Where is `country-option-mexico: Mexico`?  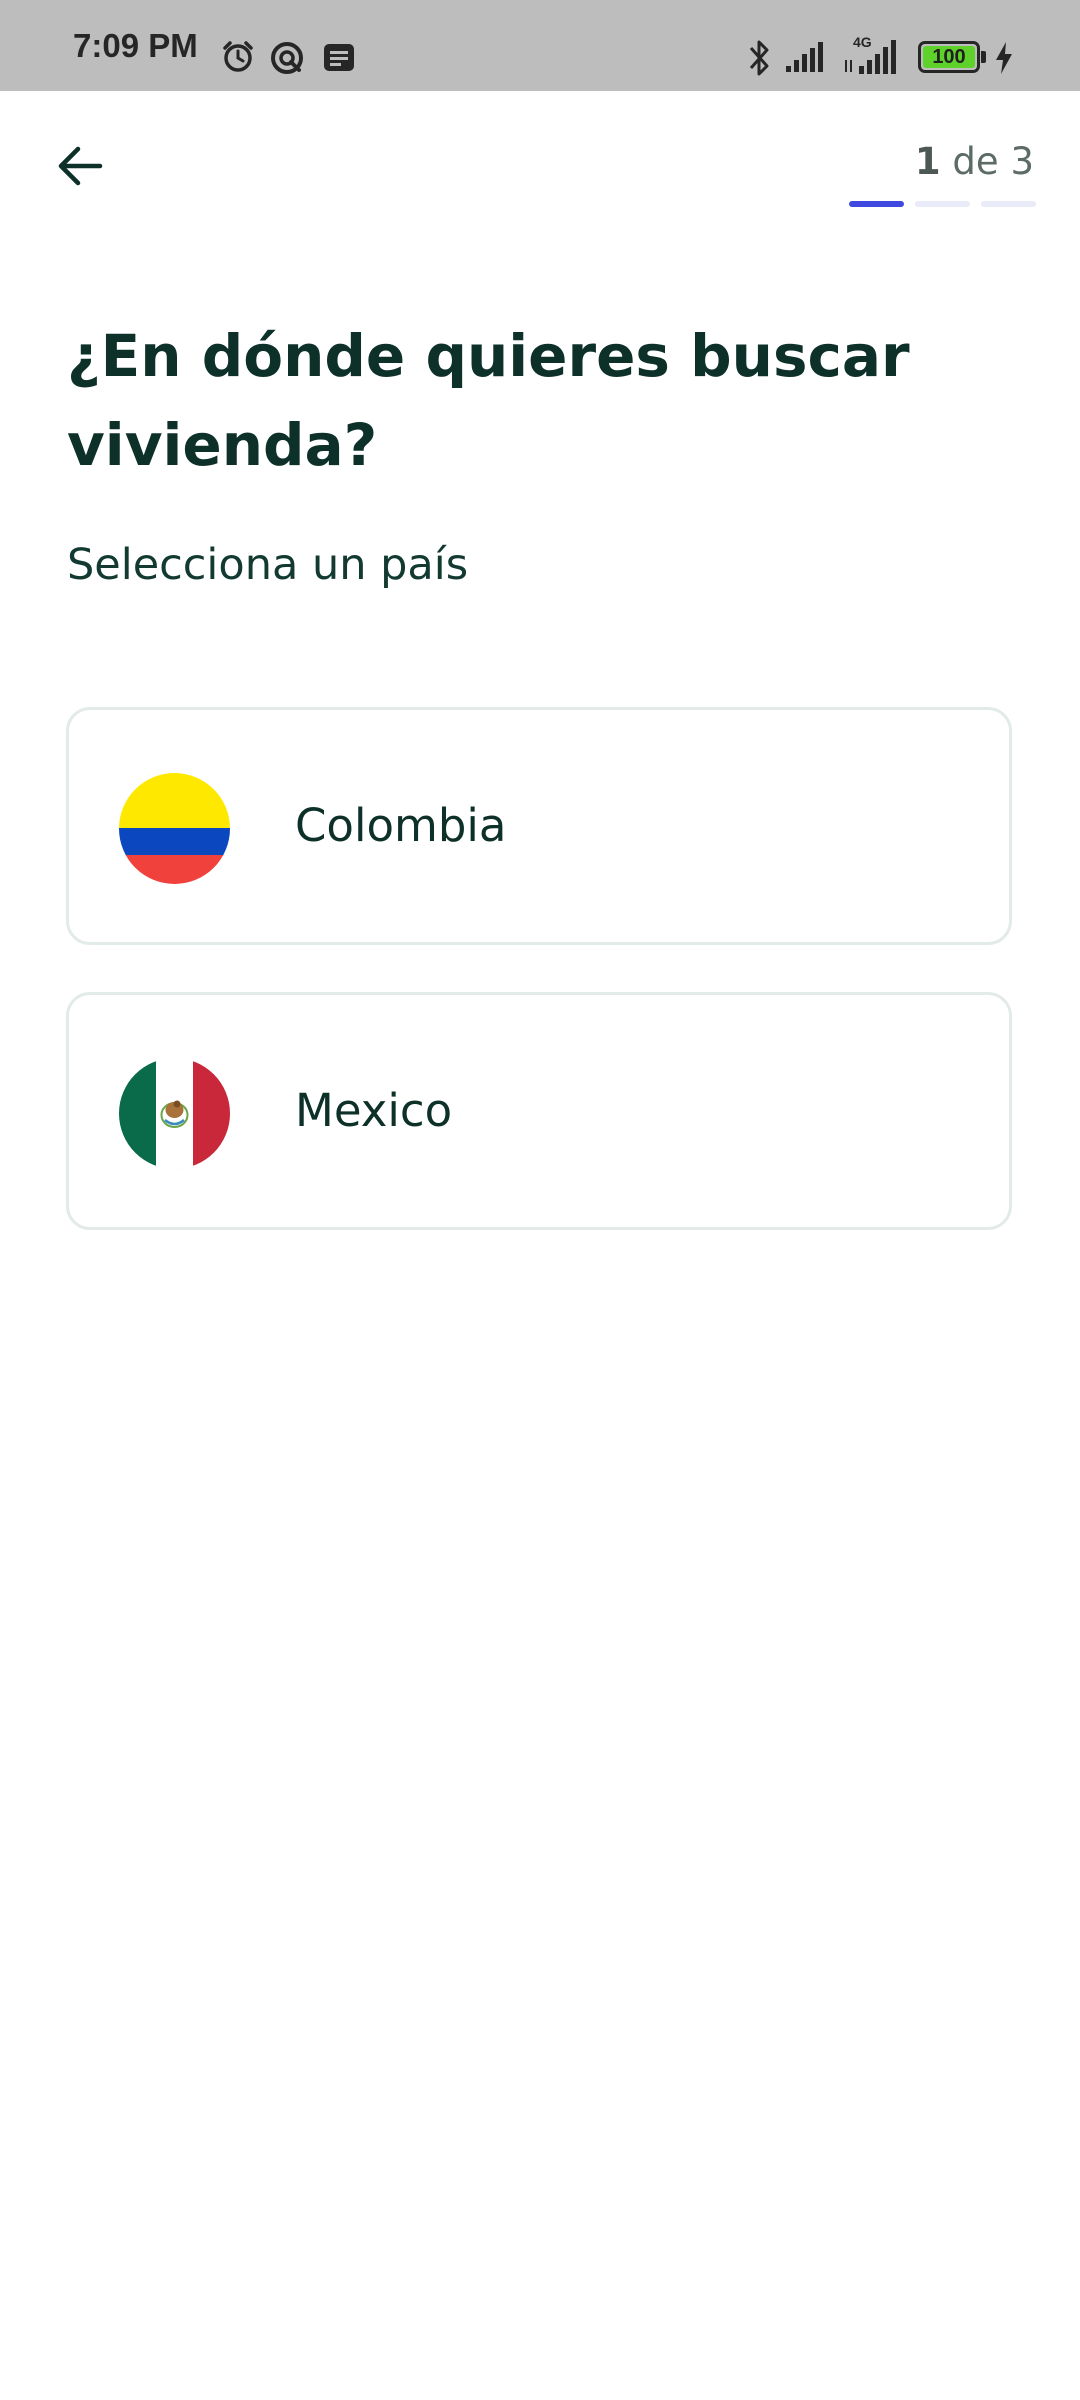 country-option-mexico: Mexico is located at coordinates (539, 1111).